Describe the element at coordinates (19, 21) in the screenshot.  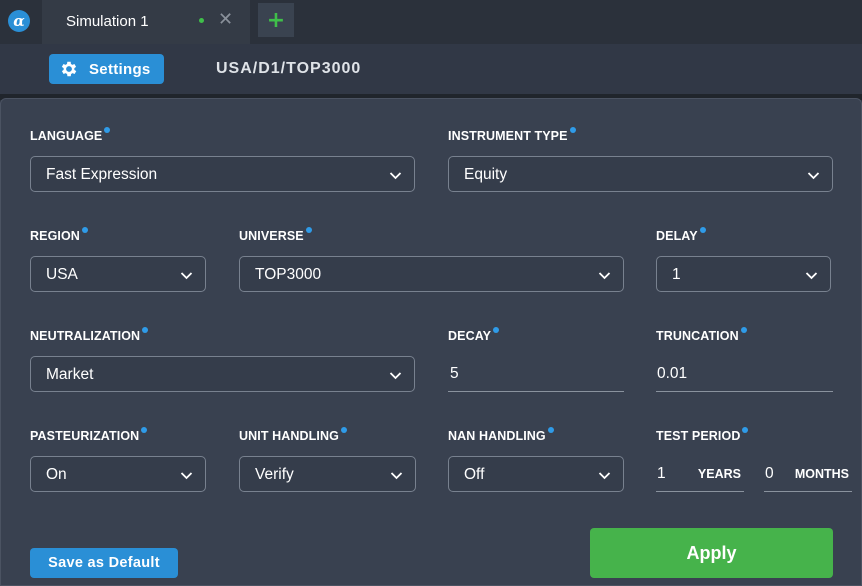
I see `alpha-logo-icon: α` at that location.